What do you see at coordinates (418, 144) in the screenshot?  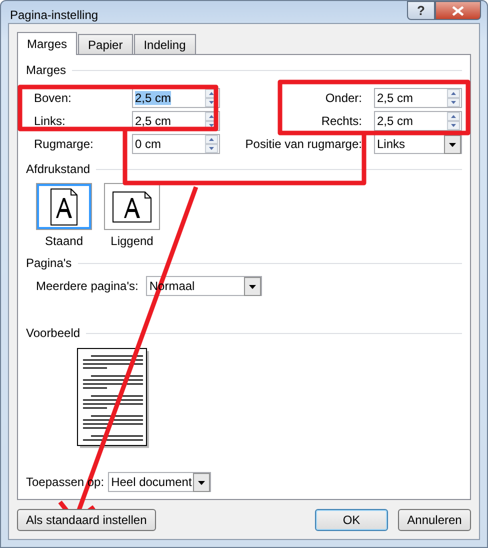 I see `dropdown: Links` at bounding box center [418, 144].